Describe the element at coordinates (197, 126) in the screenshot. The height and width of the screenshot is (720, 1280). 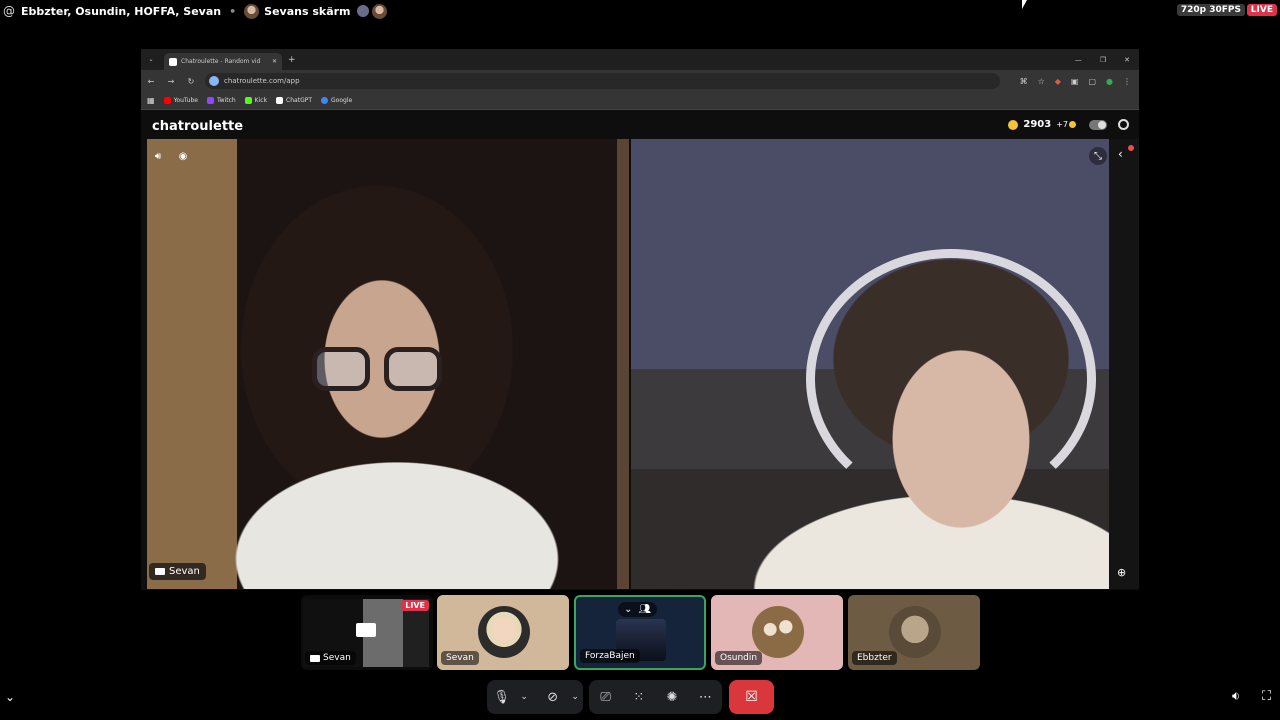
I see `chatroulette-logo: chatroulette` at that location.